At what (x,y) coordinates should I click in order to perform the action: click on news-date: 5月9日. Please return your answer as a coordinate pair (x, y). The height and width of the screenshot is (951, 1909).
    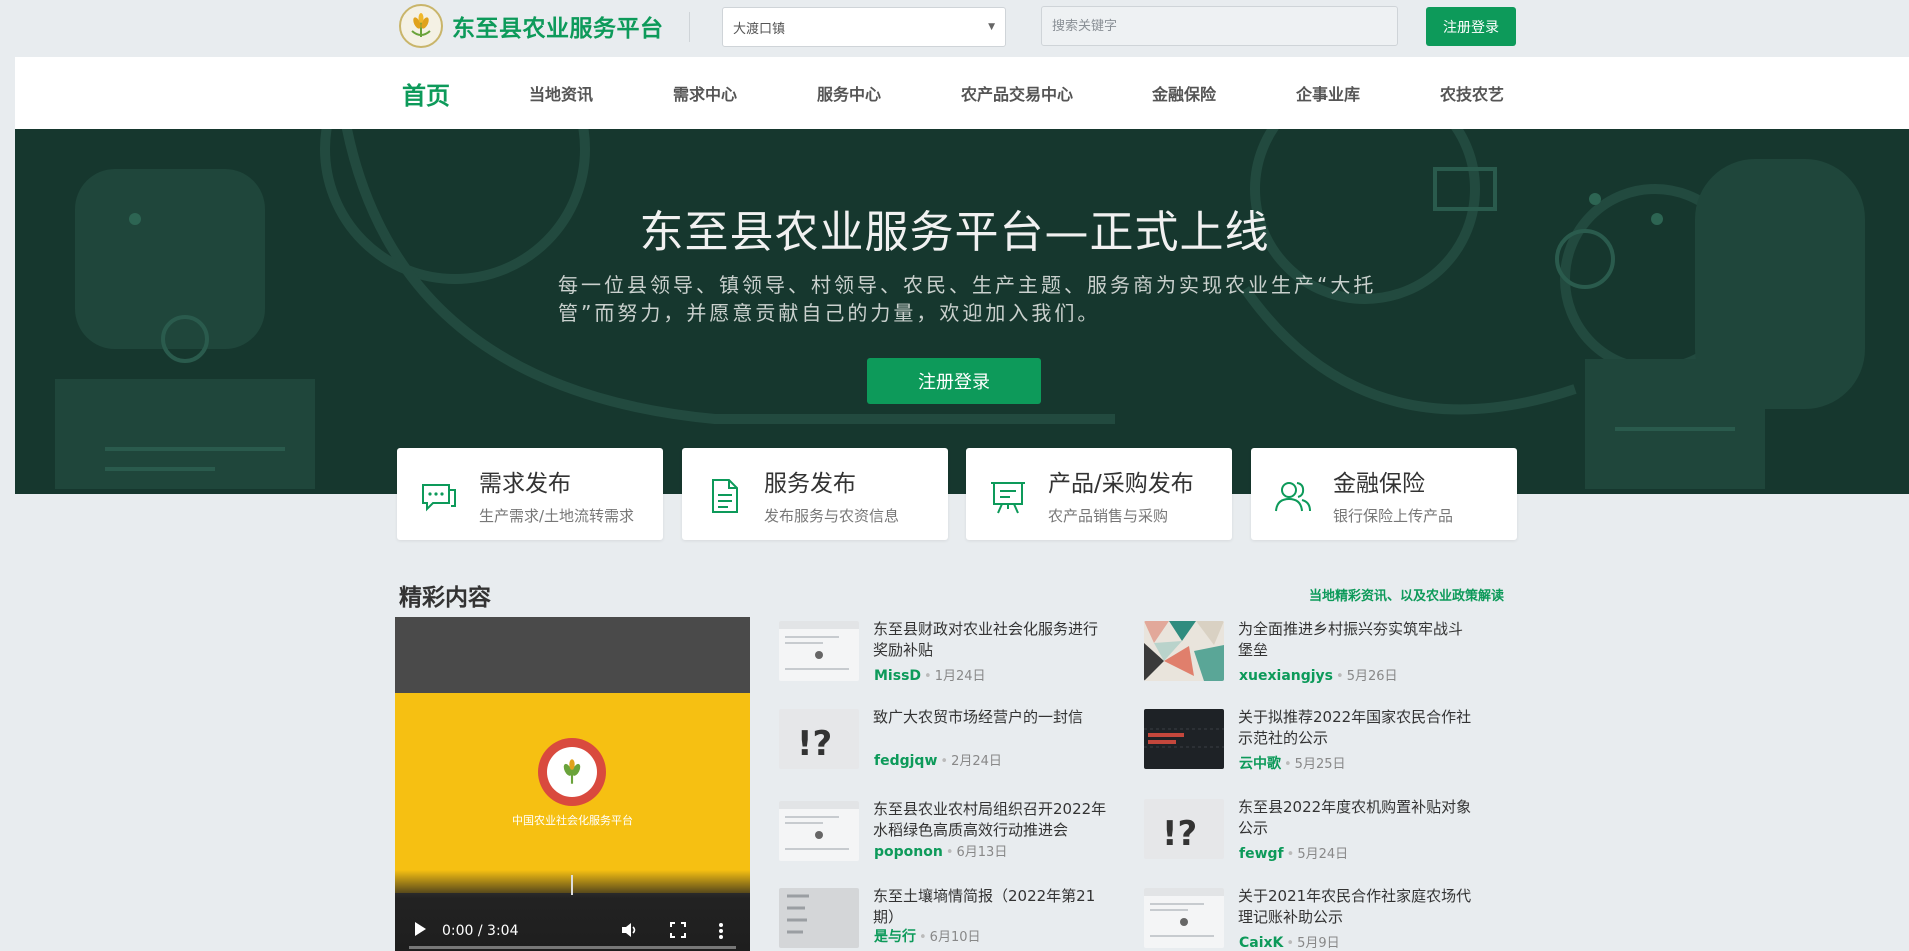
    Looking at the image, I should click on (1318, 943).